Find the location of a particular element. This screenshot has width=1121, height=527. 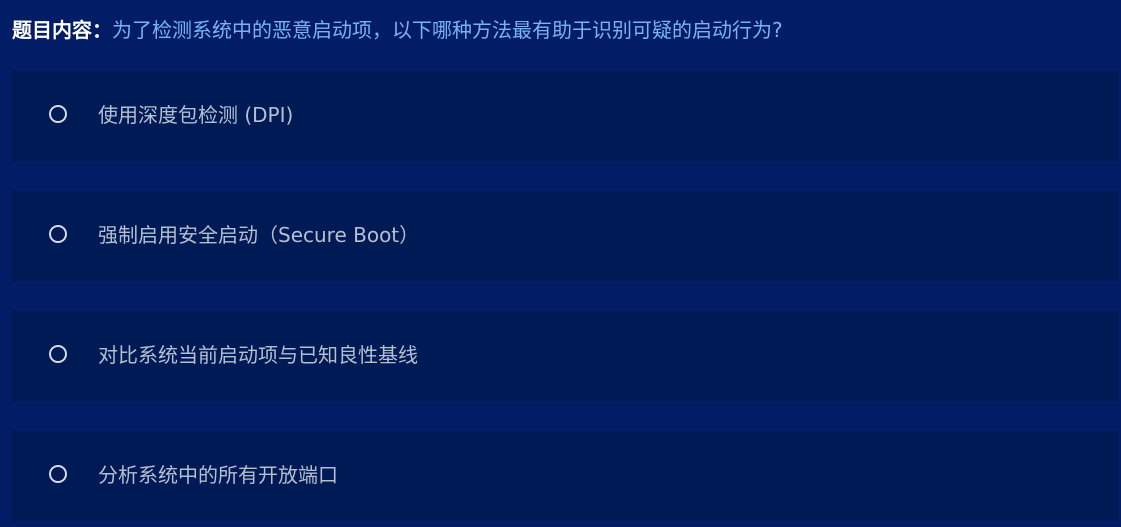

option-label: 使用深度包检测 (DPI) is located at coordinates (196, 115).